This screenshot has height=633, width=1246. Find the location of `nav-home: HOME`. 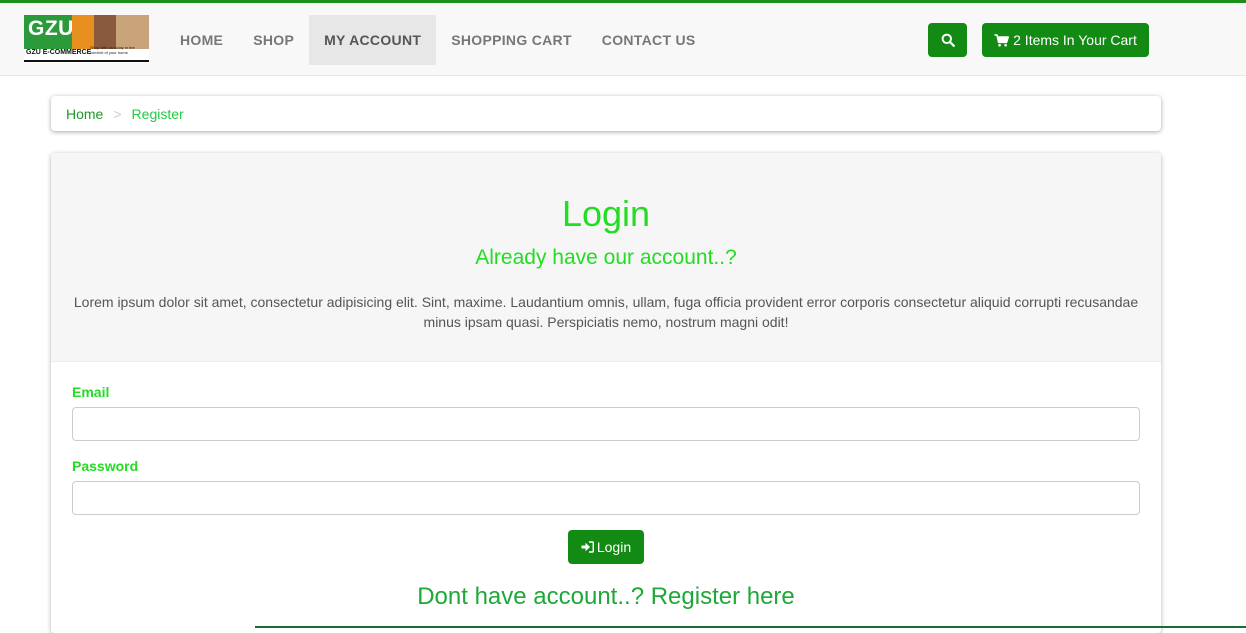

nav-home: HOME is located at coordinates (201, 40).